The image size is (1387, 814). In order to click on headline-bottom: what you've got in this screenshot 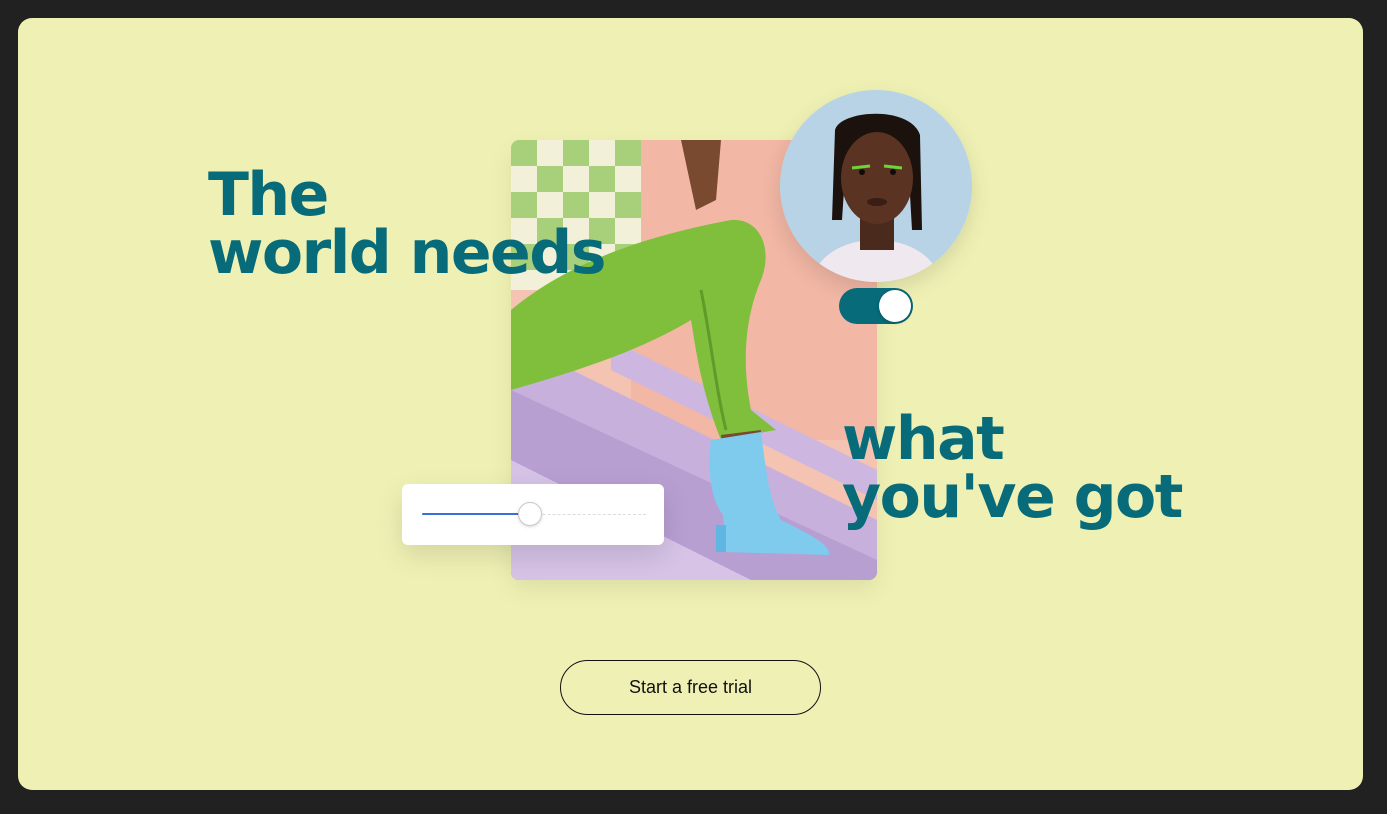, I will do `click(1012, 468)`.